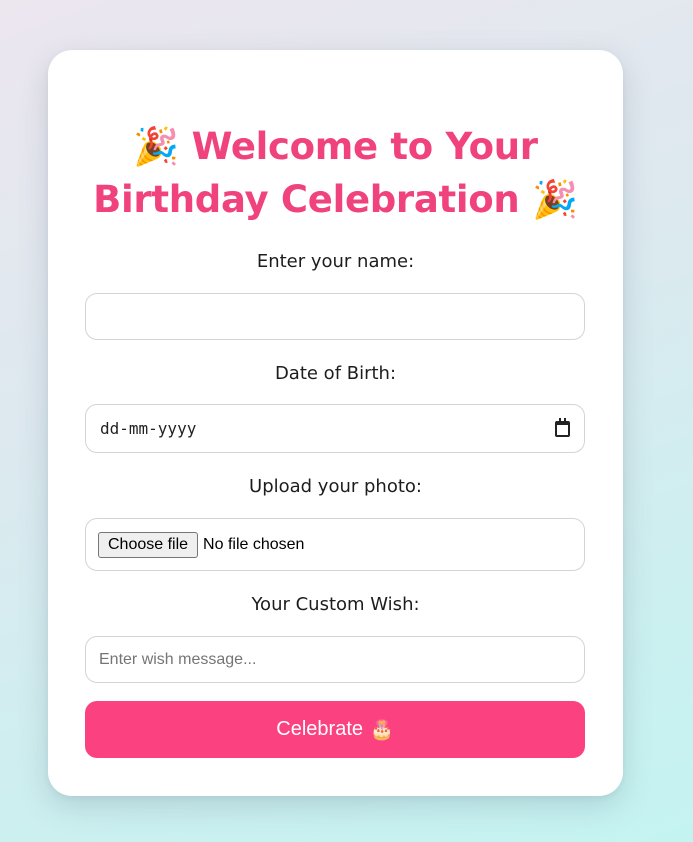 Image resolution: width=693 pixels, height=842 pixels. I want to click on wish-label: Your Custom Wish:, so click(335, 604).